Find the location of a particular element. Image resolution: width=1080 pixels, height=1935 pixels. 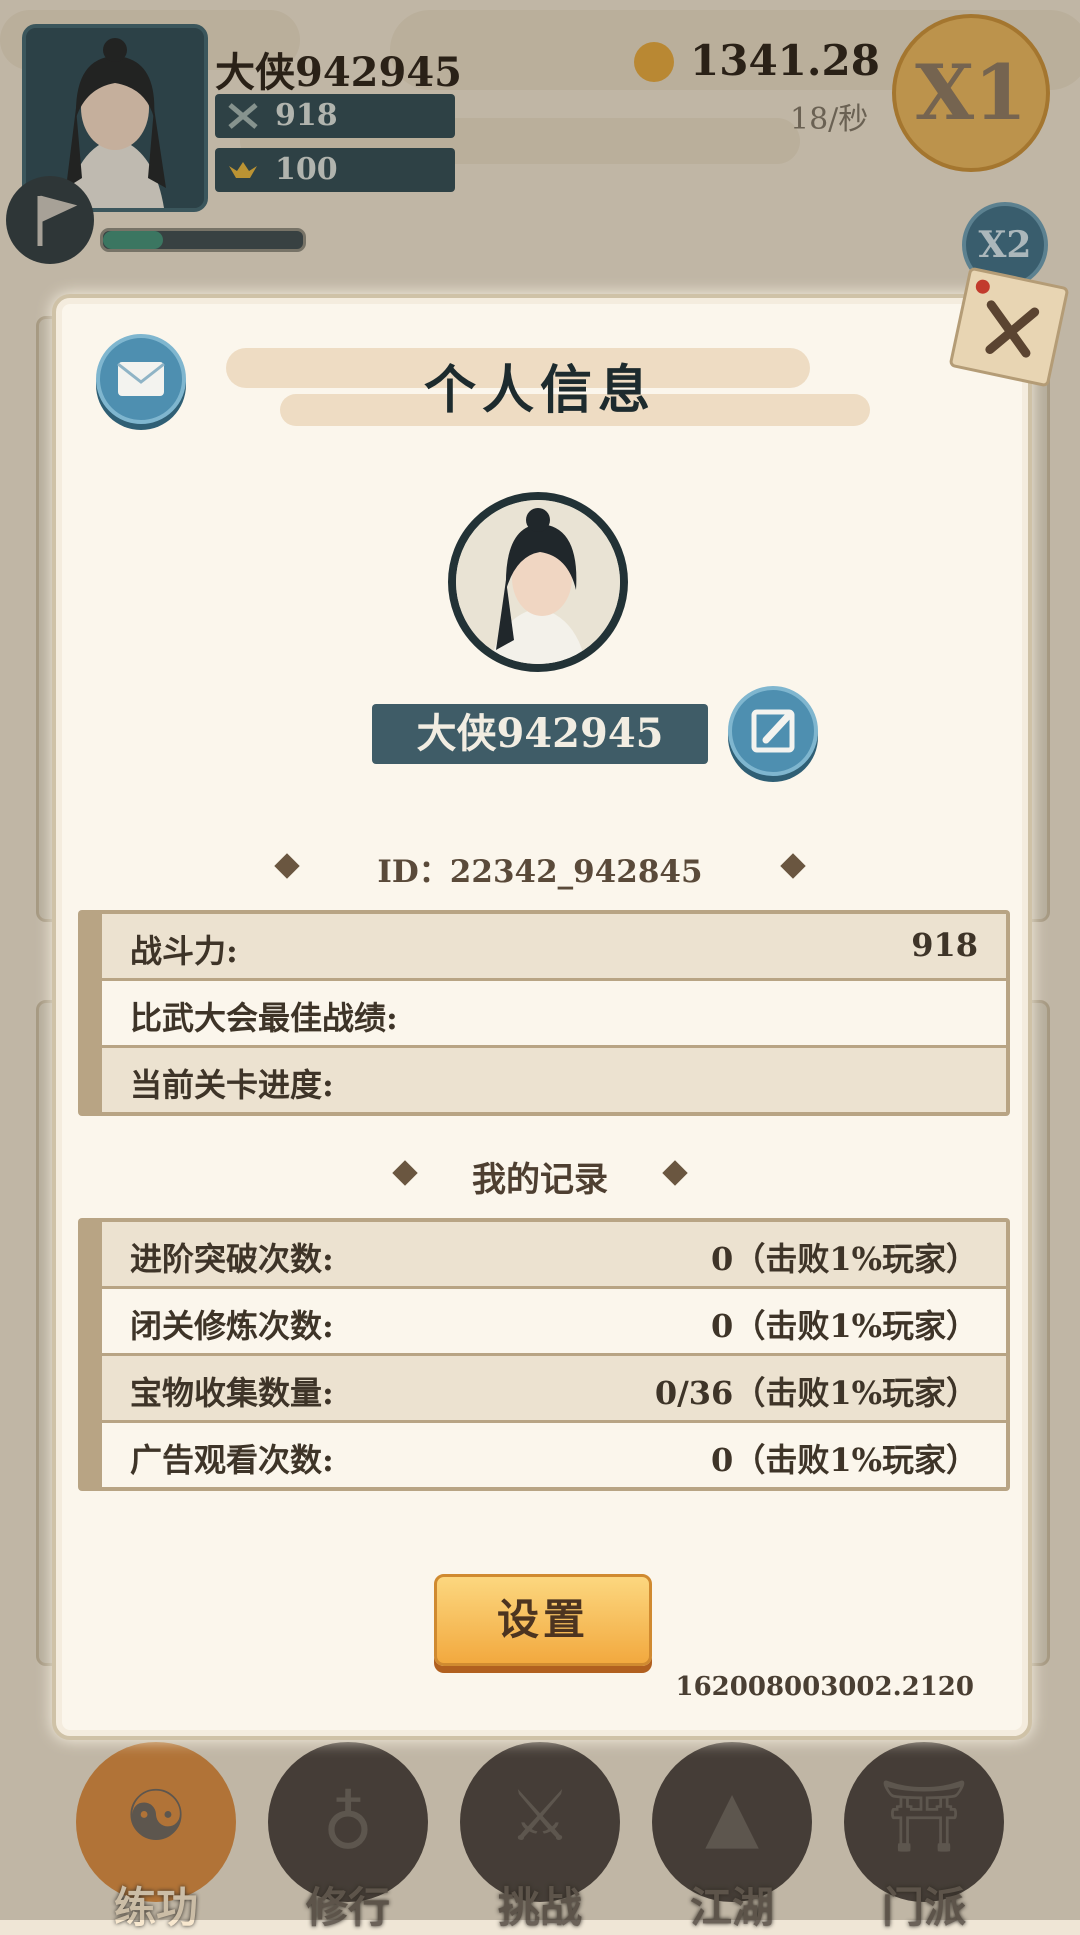

record-label: 广告观看次数: is located at coordinates (232, 1460).